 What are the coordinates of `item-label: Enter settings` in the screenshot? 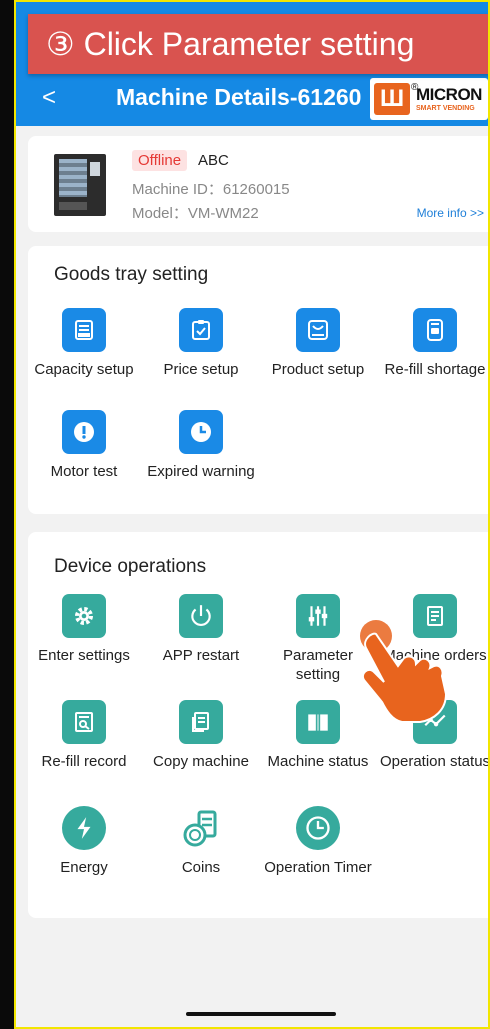 It's located at (84, 655).